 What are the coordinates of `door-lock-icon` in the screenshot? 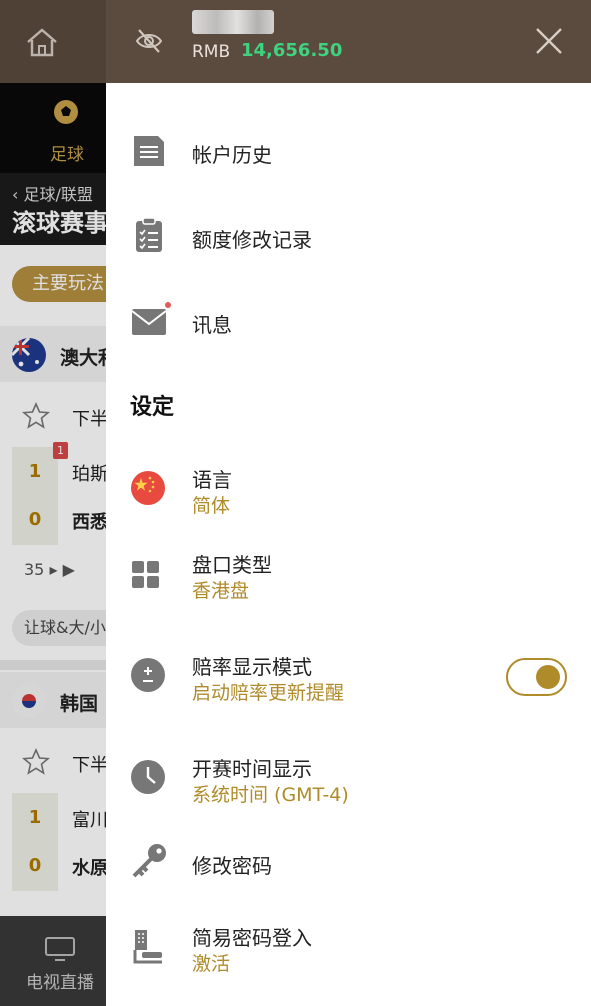 It's located at (147, 947).